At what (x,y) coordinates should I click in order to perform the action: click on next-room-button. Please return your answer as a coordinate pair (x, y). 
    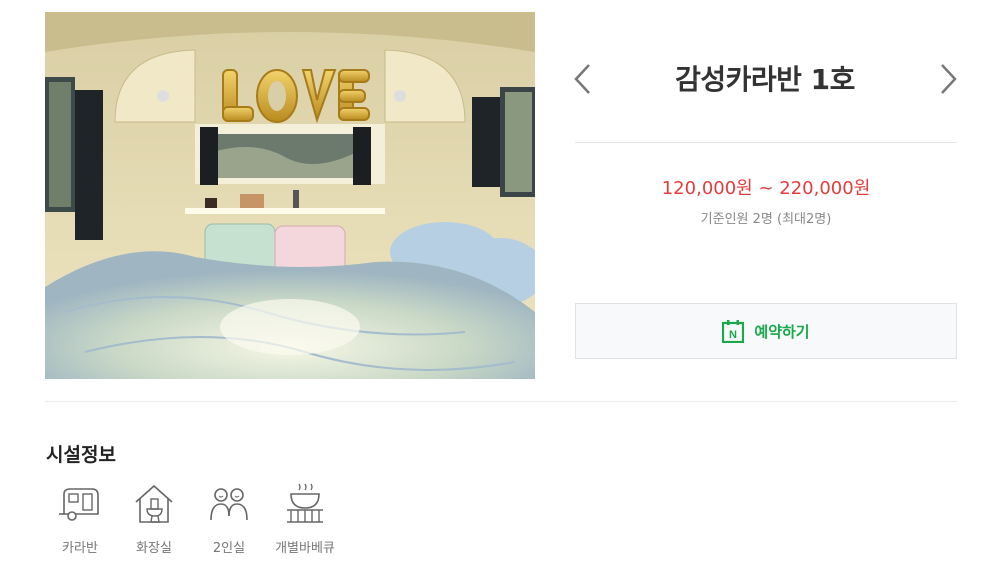
    Looking at the image, I should click on (948, 79).